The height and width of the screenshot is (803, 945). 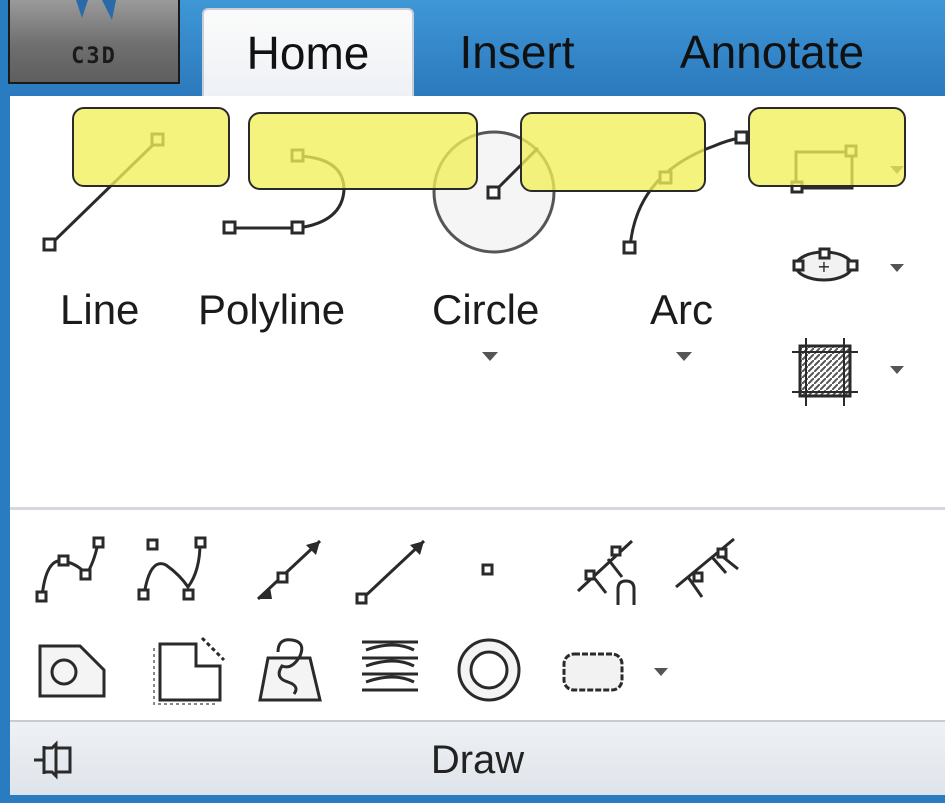 What do you see at coordinates (94, 42) in the screenshot?
I see `application-menu-button: C3D` at bounding box center [94, 42].